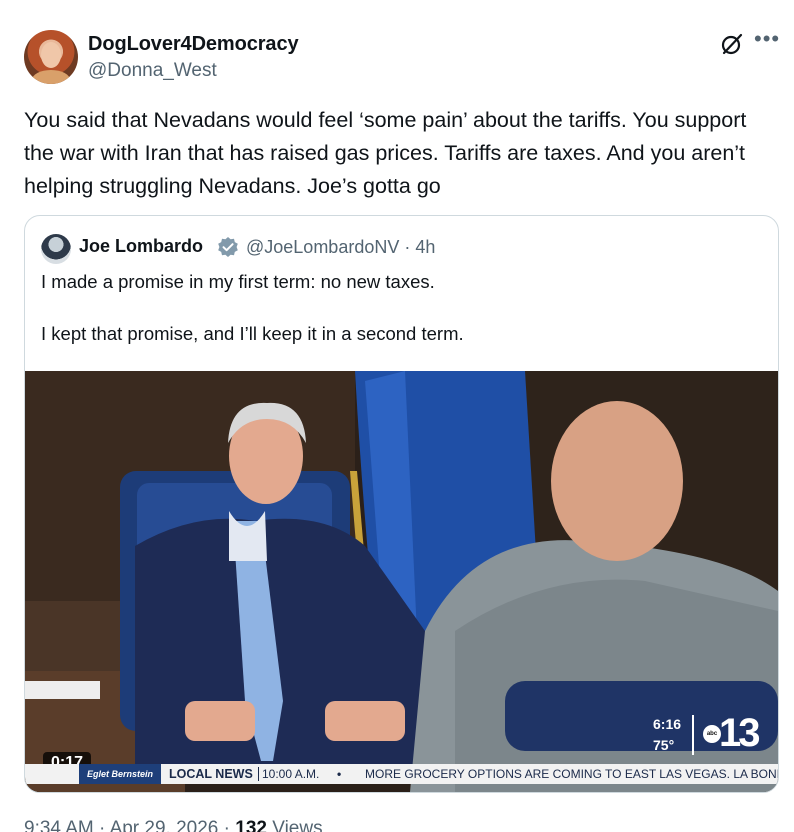 The image size is (794, 832). What do you see at coordinates (693, 735) in the screenshot?
I see `station-divider` at bounding box center [693, 735].